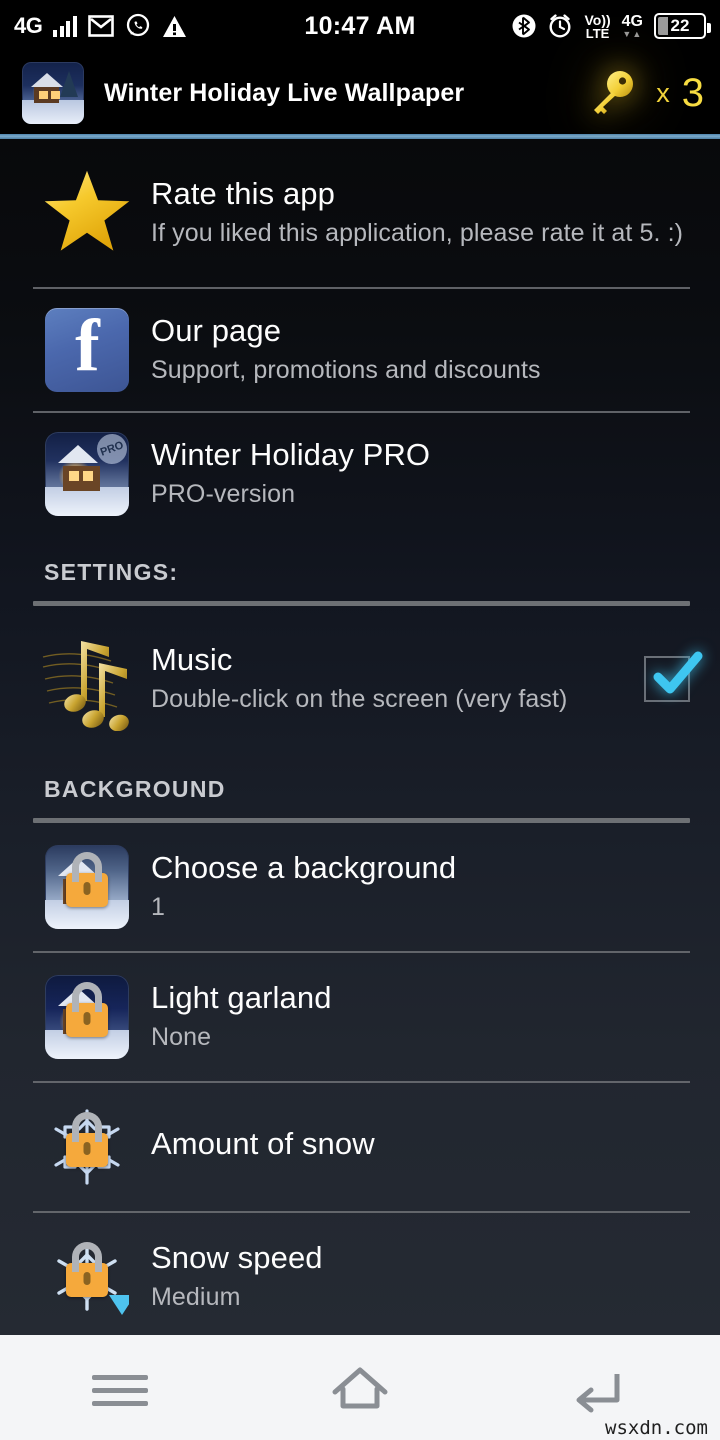  Describe the element at coordinates (415, 473) in the screenshot. I see `list-item-text: Winter Holiday PRO PRO-version` at that location.